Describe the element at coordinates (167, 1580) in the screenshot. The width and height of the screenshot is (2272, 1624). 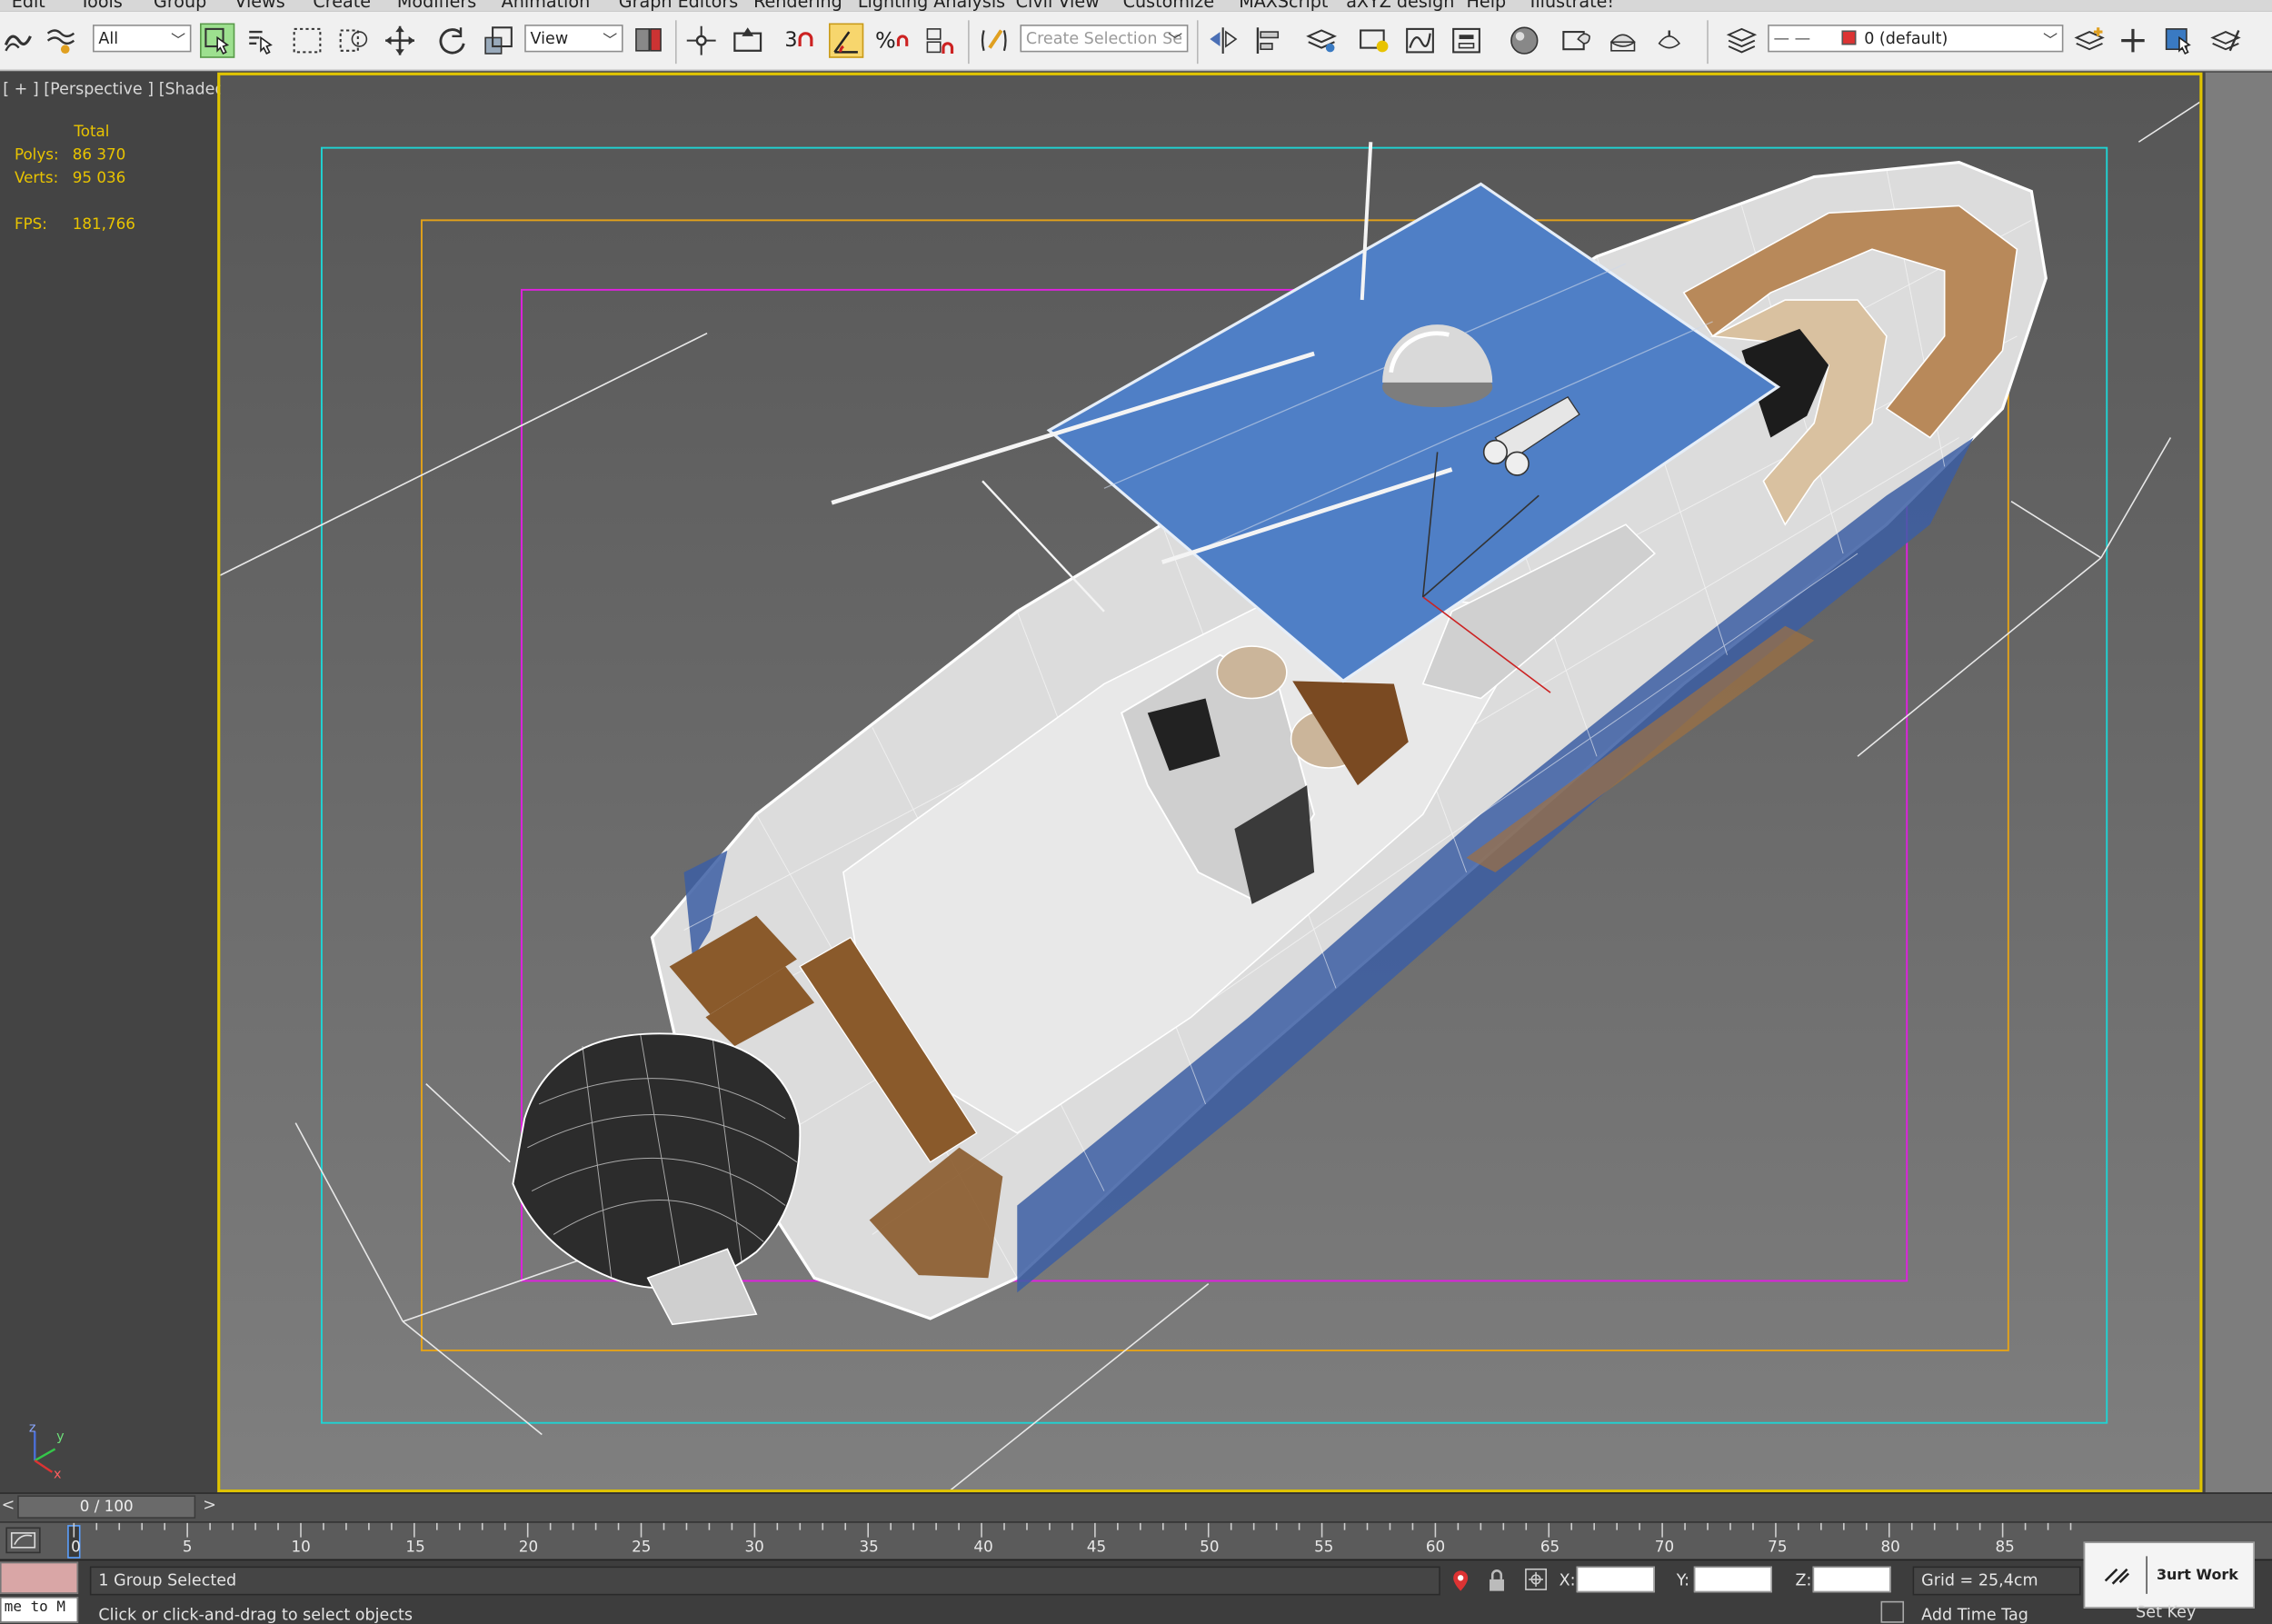
I see `selection-status-text: 1 Group Selected` at that location.